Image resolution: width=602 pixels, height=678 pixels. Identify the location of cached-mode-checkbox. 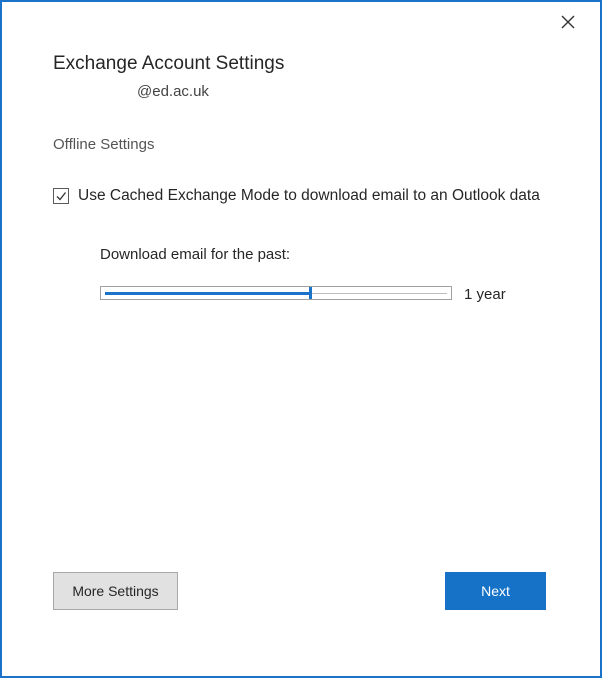
(61, 196).